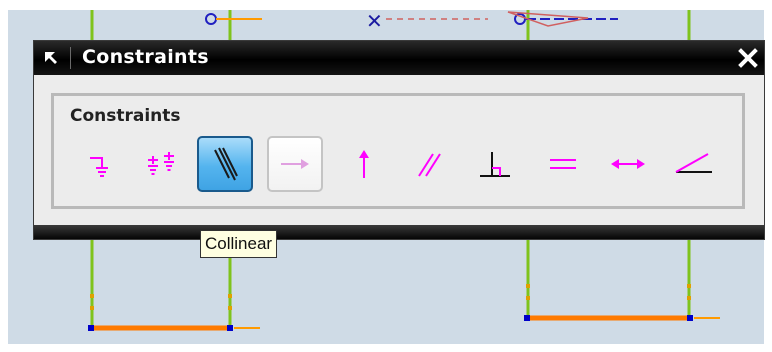 Image resolution: width=772 pixels, height=352 pixels. Describe the element at coordinates (748, 58) in the screenshot. I see `close-x-icon` at that location.